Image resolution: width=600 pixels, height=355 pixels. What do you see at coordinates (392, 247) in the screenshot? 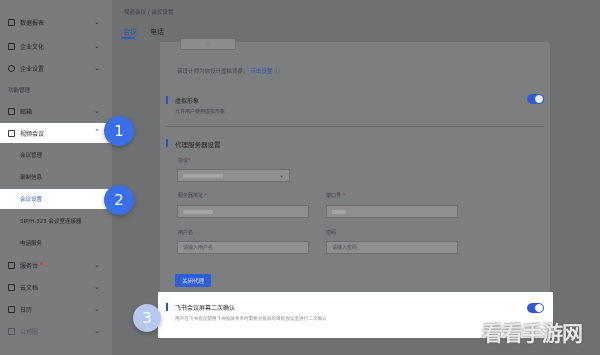
I see `password-input: 请输入密码` at bounding box center [392, 247].